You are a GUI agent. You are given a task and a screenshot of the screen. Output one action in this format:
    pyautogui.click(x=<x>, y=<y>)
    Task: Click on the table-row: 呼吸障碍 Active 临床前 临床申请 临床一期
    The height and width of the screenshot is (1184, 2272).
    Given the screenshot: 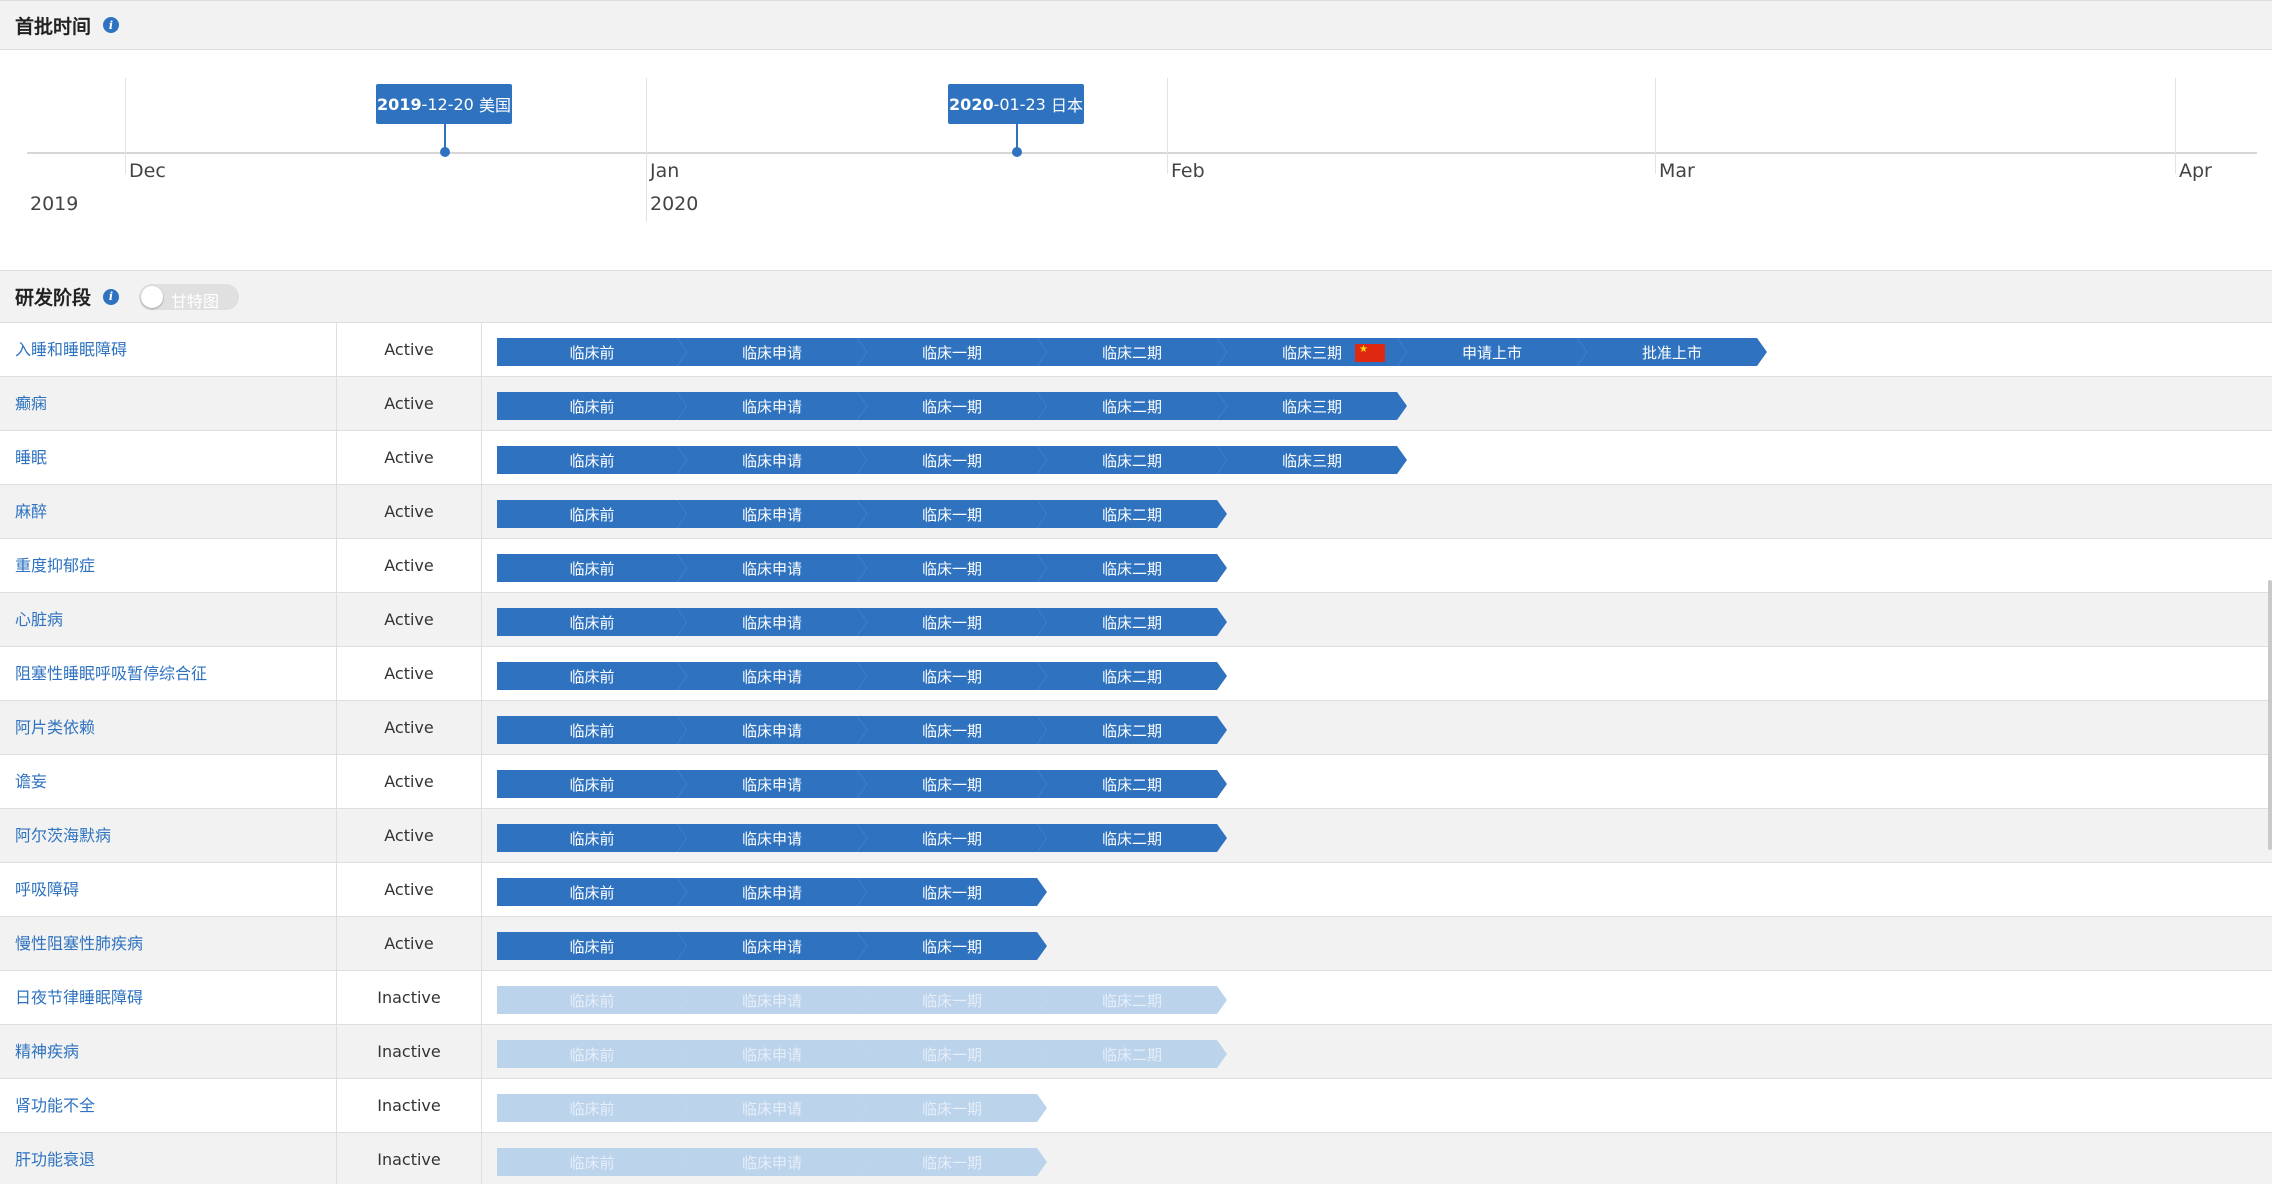 What is the action you would take?
    pyautogui.click(x=1136, y=890)
    